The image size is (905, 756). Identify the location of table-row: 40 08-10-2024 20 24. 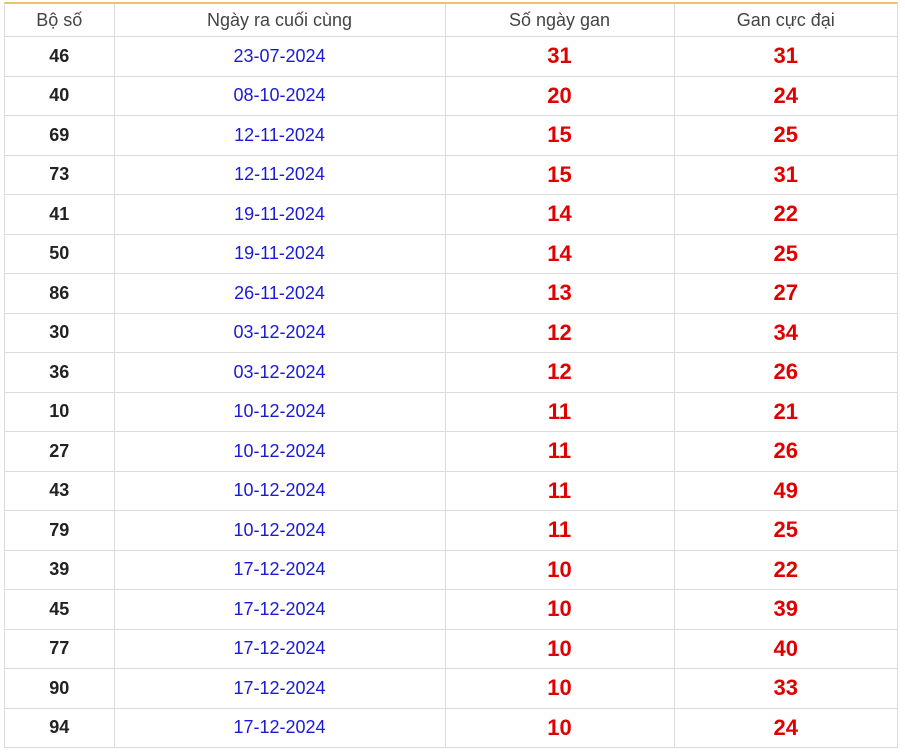
(451, 96).